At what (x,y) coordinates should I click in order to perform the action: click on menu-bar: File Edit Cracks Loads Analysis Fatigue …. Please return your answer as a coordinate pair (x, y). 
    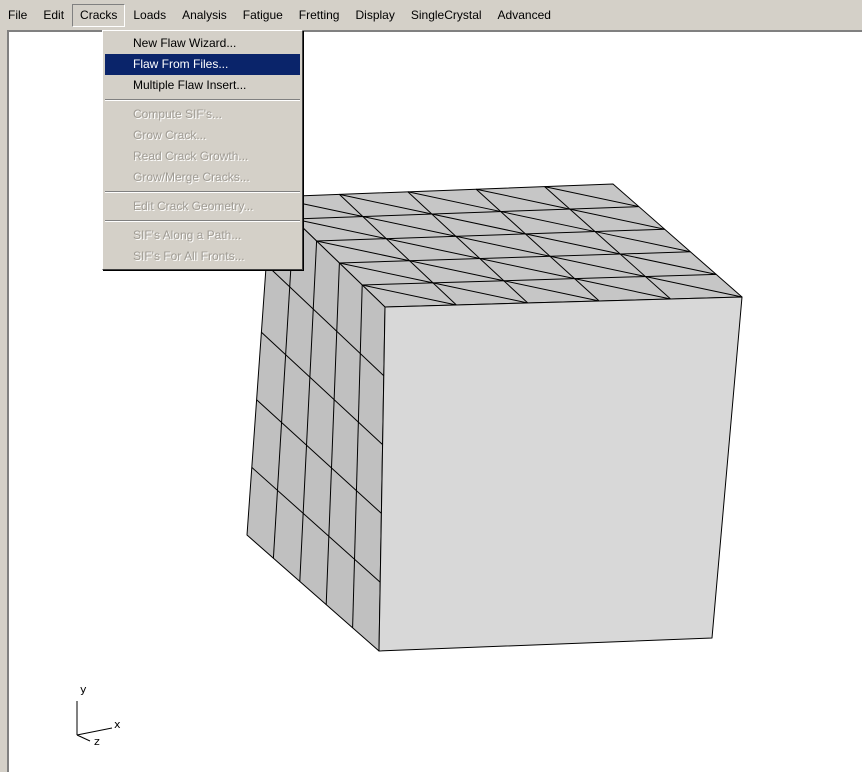
    Looking at the image, I should click on (431, 15).